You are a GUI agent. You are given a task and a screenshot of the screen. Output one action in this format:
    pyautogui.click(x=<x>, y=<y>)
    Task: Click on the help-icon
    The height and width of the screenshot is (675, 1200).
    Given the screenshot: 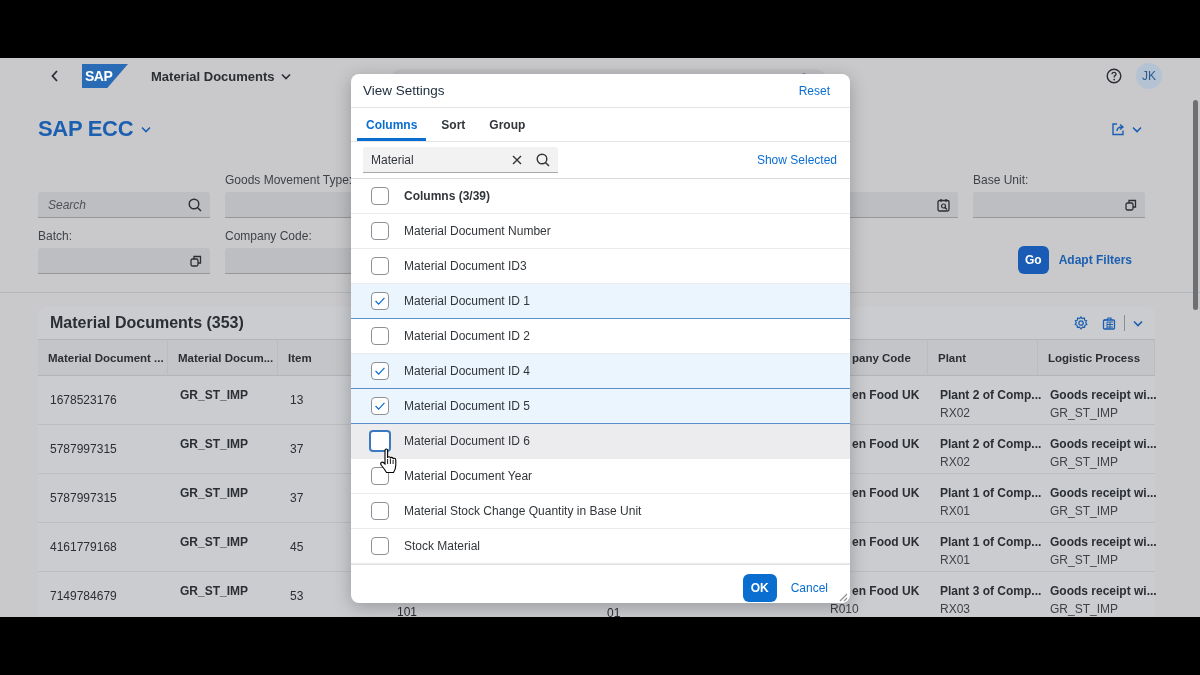 What is the action you would take?
    pyautogui.click(x=1114, y=76)
    